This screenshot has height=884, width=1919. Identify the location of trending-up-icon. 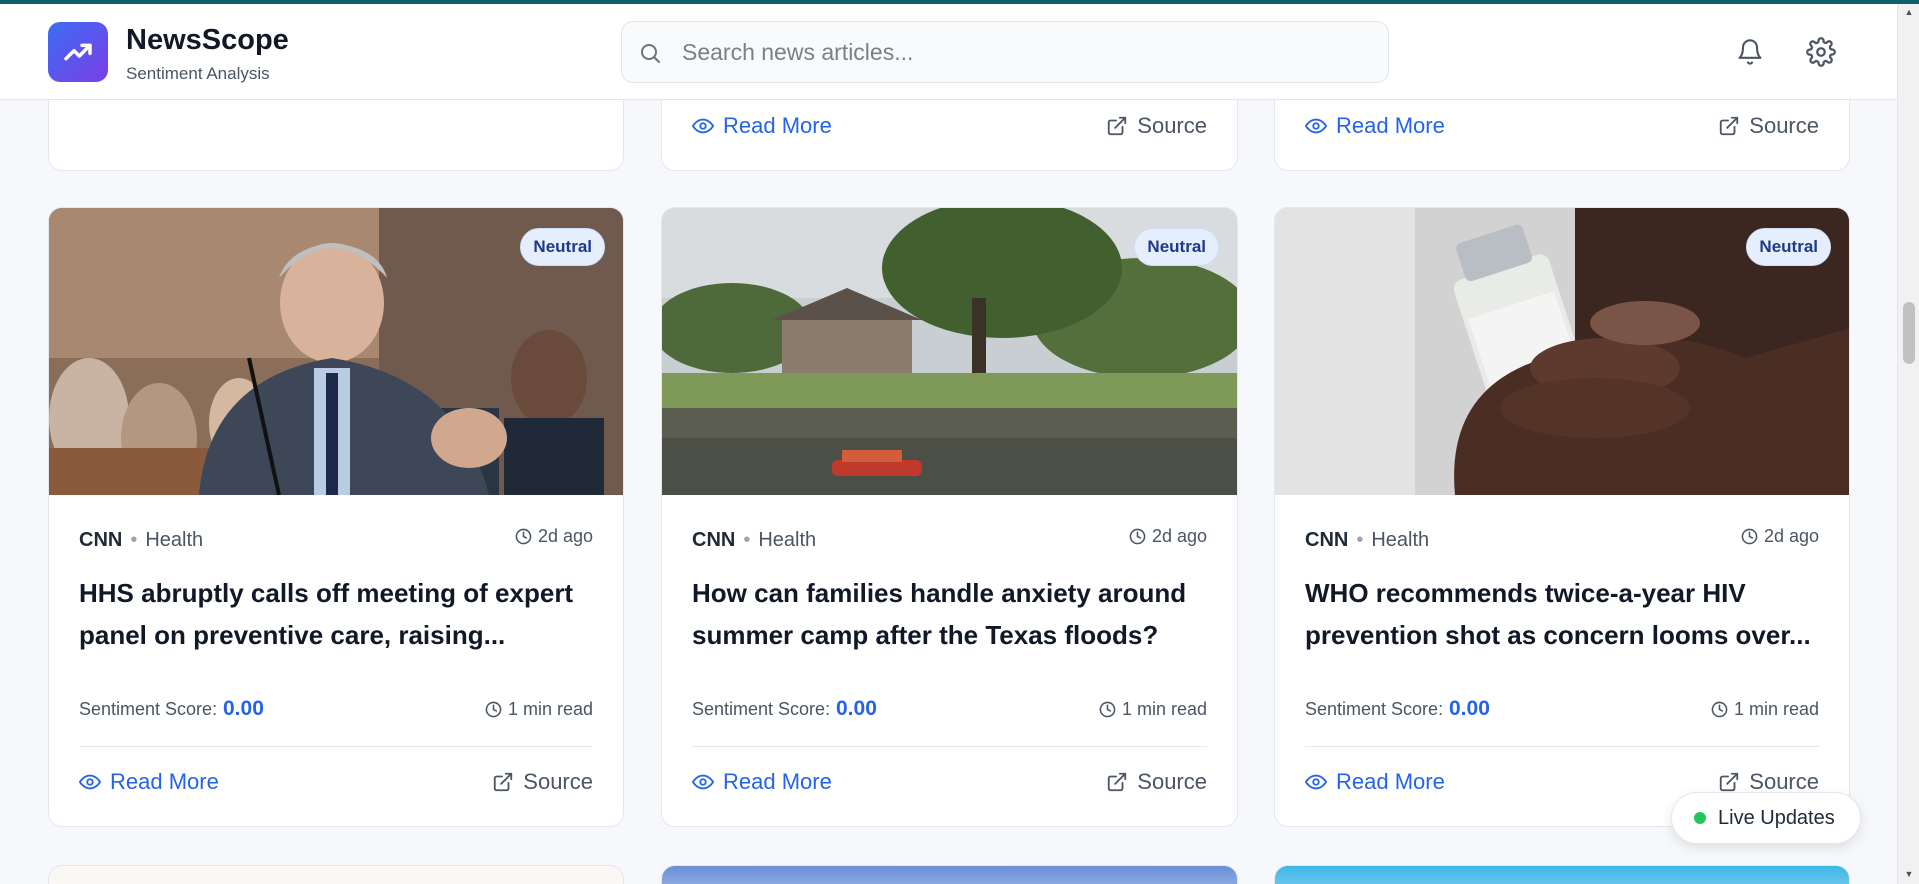
(78, 52).